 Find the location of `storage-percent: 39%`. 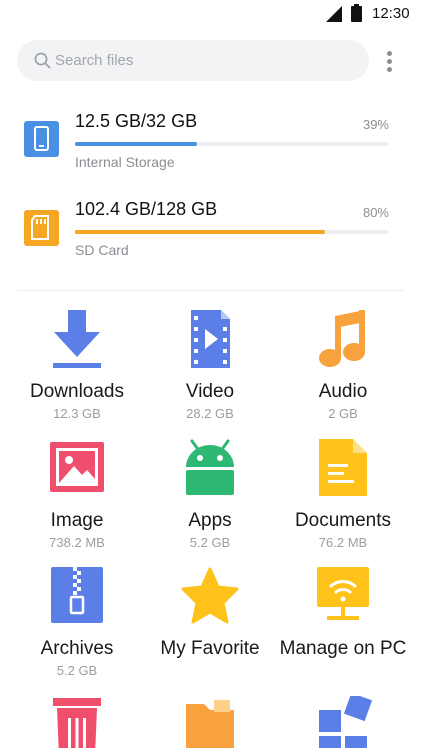

storage-percent: 39% is located at coordinates (375, 124).